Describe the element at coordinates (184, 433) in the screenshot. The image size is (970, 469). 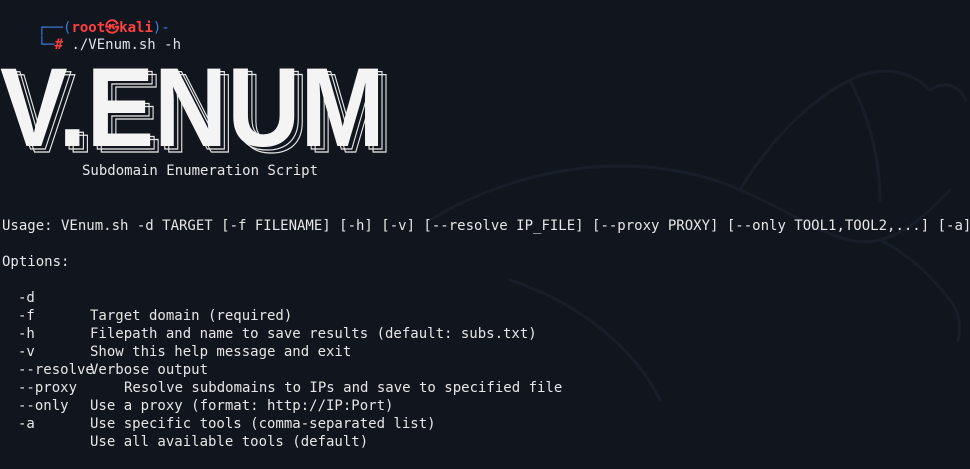
I see `option-row: -a Use all available tools (default)` at that location.